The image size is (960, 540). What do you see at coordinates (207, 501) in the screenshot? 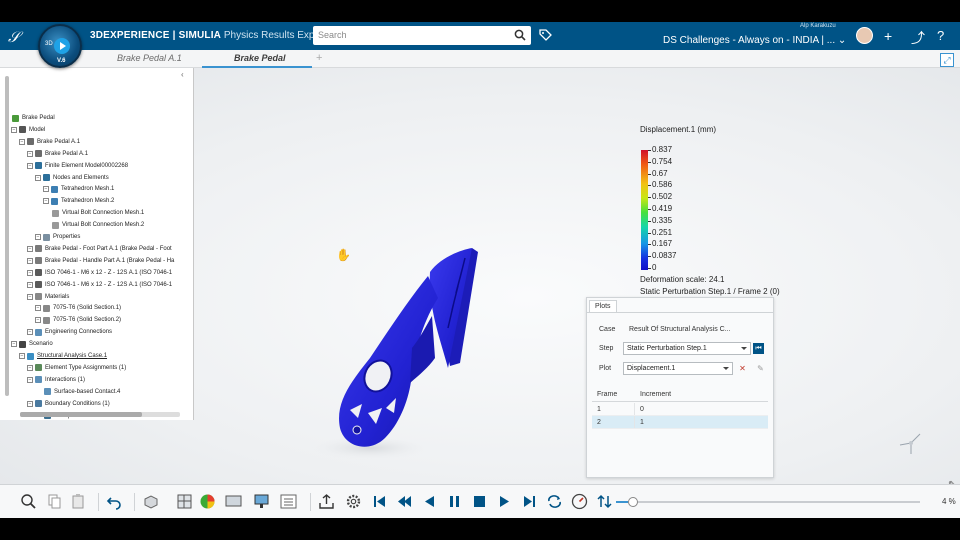
I see `results-icon` at bounding box center [207, 501].